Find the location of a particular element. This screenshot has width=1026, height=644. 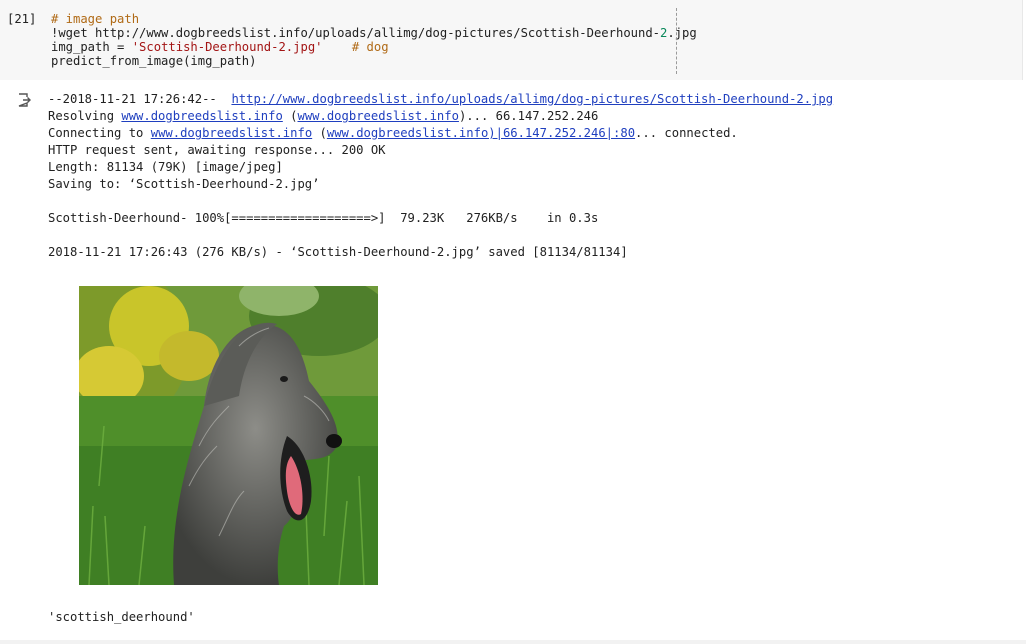

code-call-line: predict_from_image(img_path) is located at coordinates (154, 61).